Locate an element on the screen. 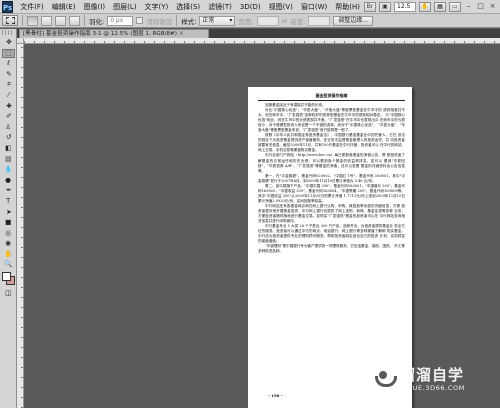  watermark-text: 溜溜自学 ZIXUE.3D66.COM is located at coordinates (432, 380).